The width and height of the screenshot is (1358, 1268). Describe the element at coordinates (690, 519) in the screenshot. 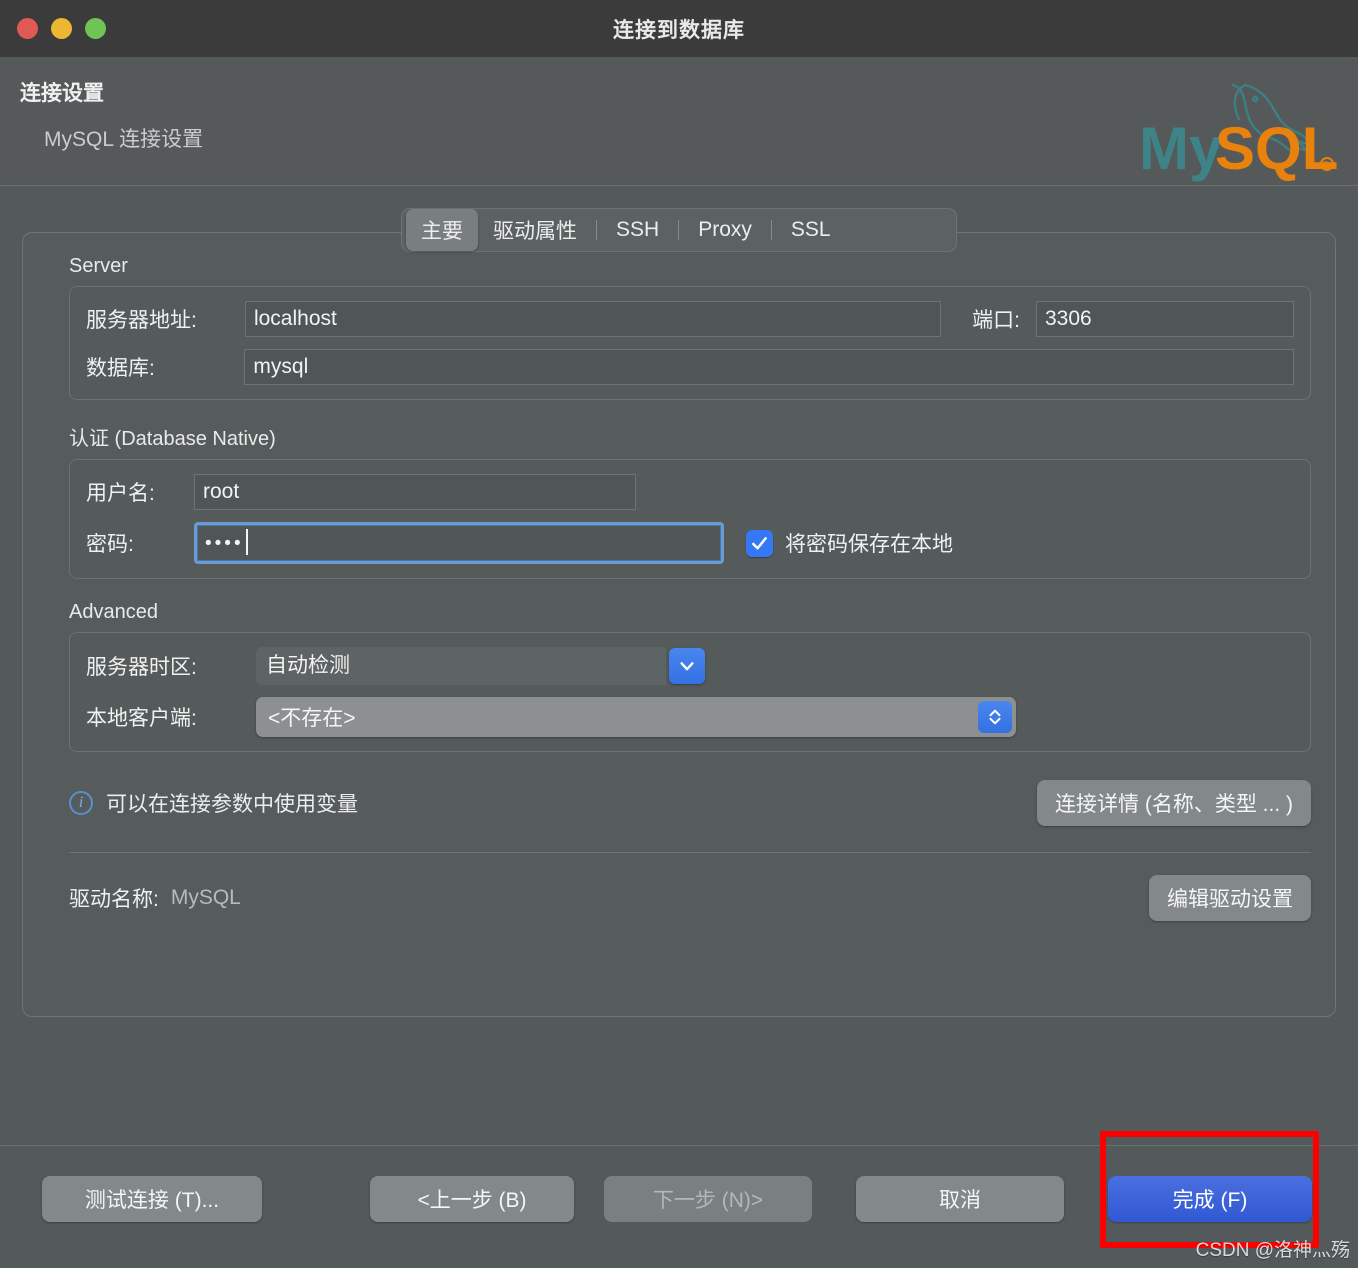

I see `auth-group-box: 用户名: 密码: •••• 将密码保存在本地` at that location.